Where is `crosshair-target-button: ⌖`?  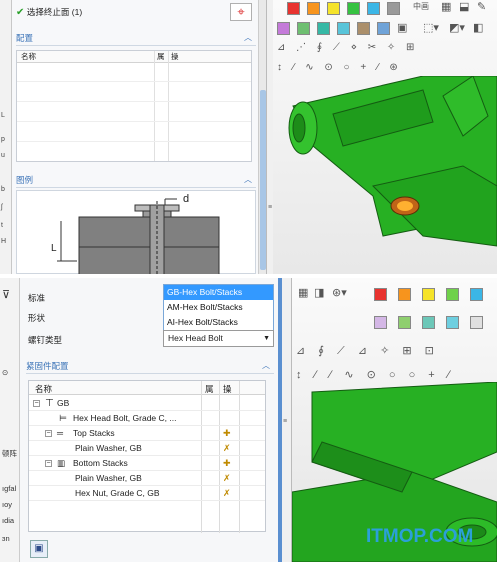 crosshair-target-button: ⌖ is located at coordinates (241, 12).